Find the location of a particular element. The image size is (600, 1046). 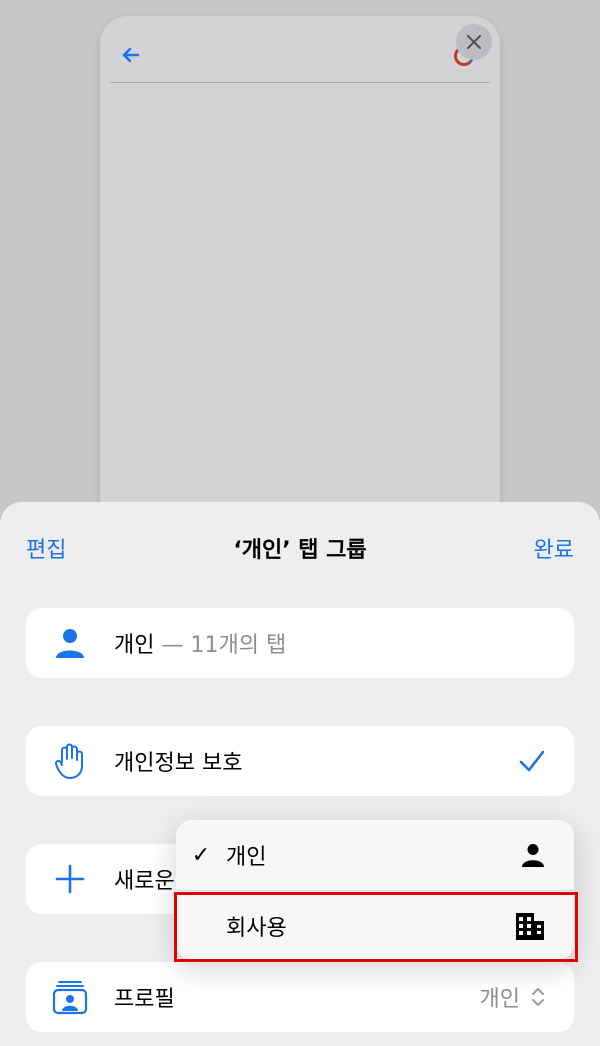

done-button: 완료 is located at coordinates (554, 548).